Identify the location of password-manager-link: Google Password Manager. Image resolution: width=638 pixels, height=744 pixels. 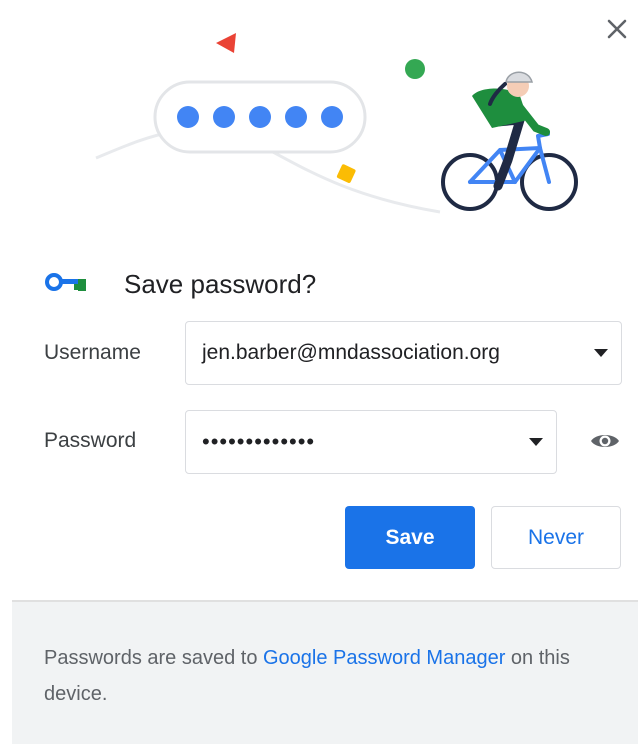
(384, 658).